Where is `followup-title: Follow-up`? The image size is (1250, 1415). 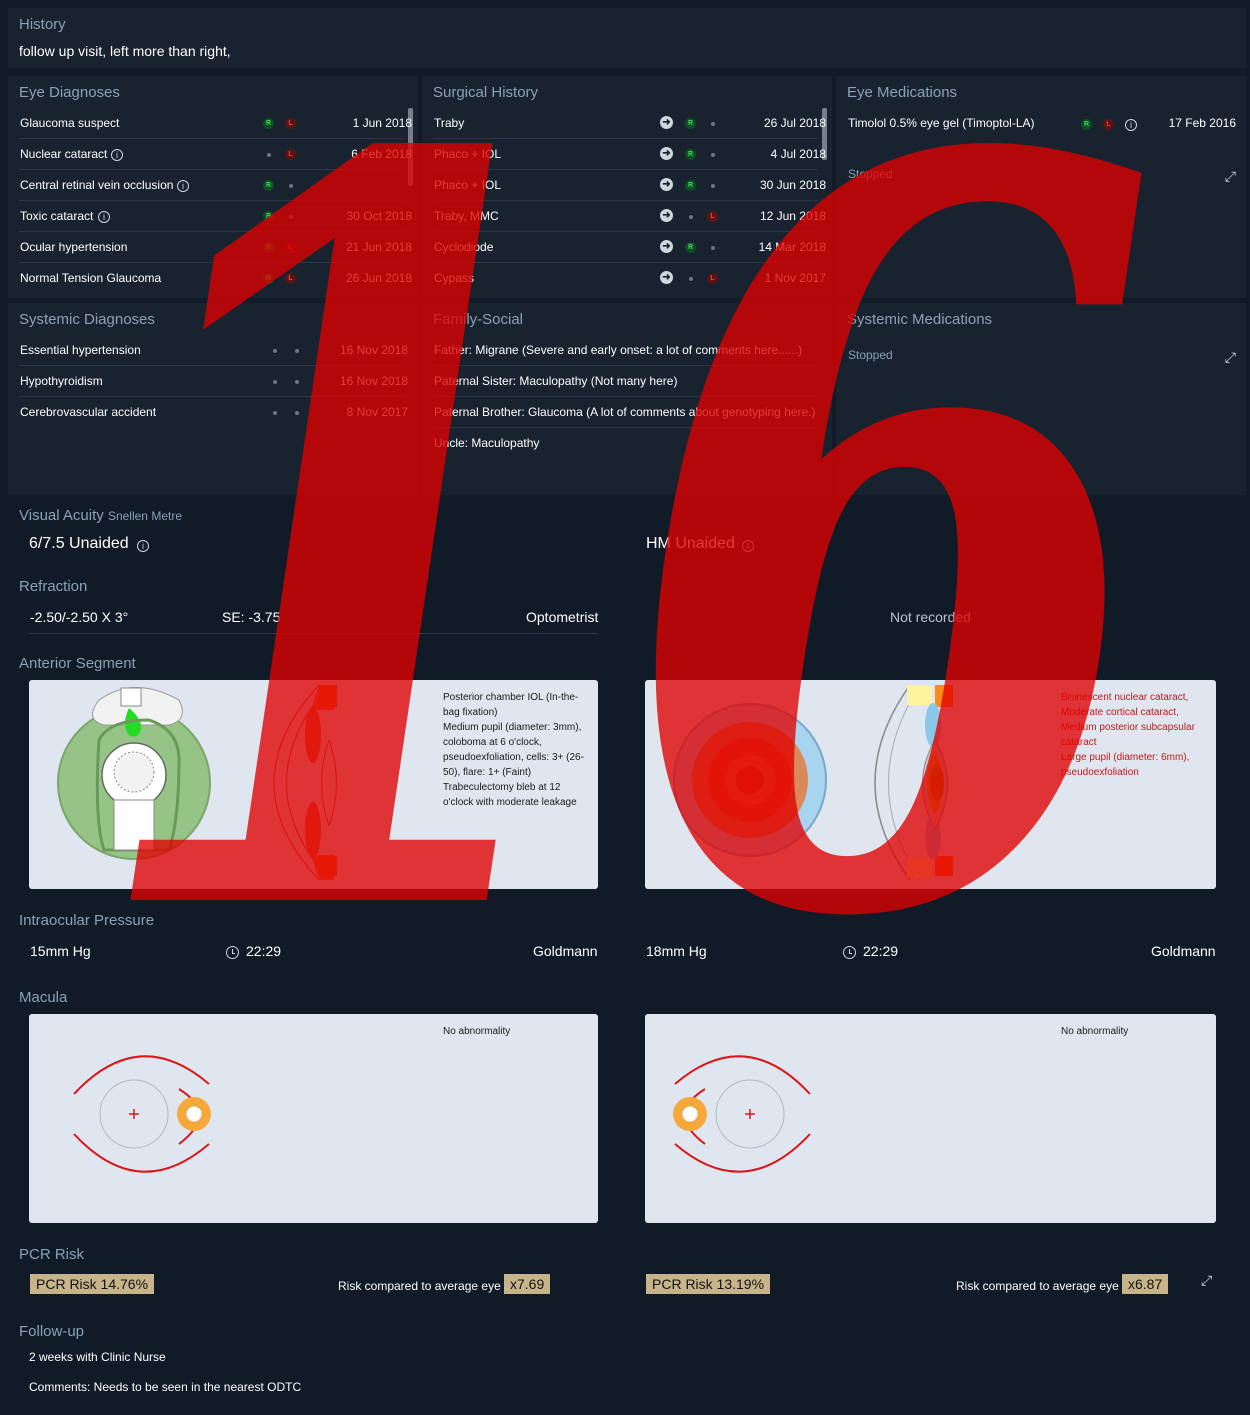
followup-title: Follow-up is located at coordinates (52, 1331).